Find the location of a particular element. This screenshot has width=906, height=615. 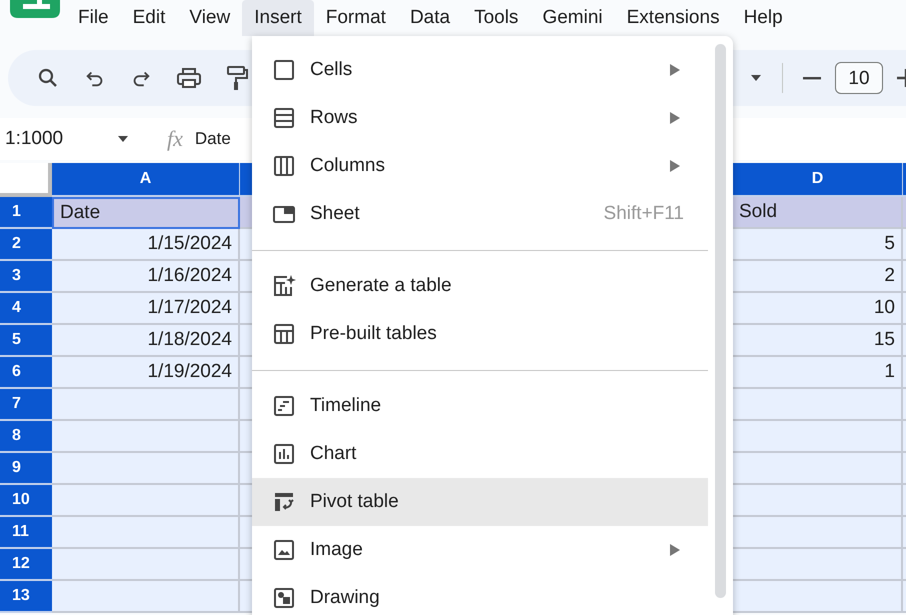

table-cell: Date is located at coordinates (146, 213).